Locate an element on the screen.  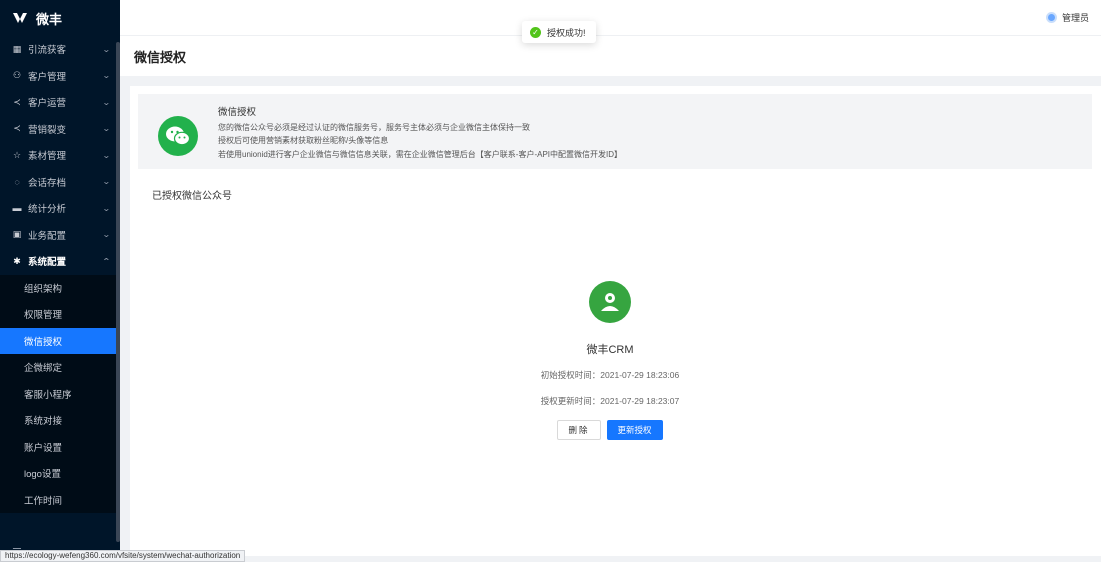
page-header: 微信授权 is located at coordinates (610, 56).